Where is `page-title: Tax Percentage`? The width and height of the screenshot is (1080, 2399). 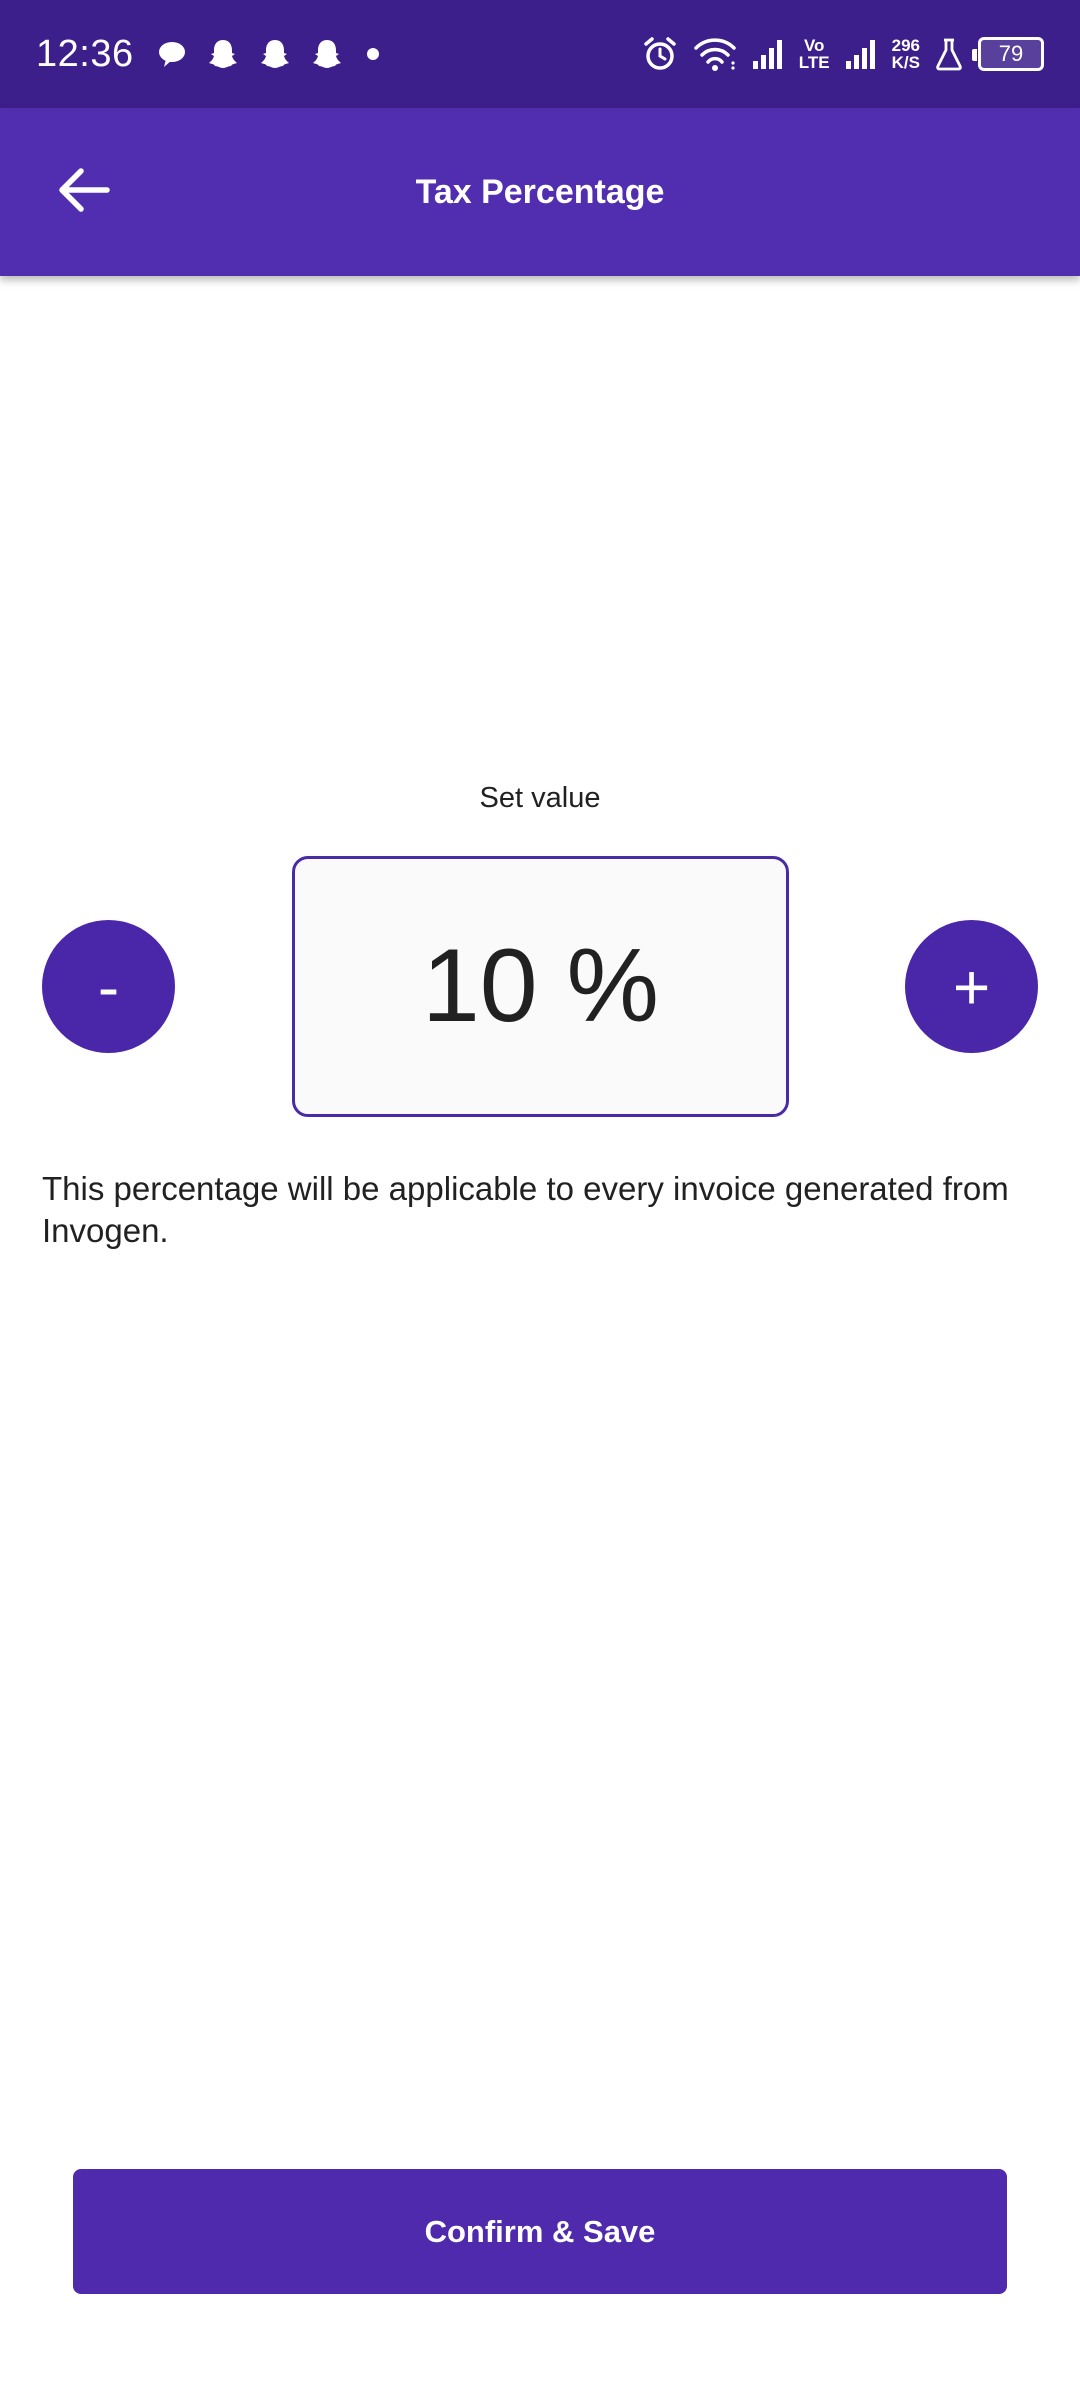 page-title: Tax Percentage is located at coordinates (540, 191).